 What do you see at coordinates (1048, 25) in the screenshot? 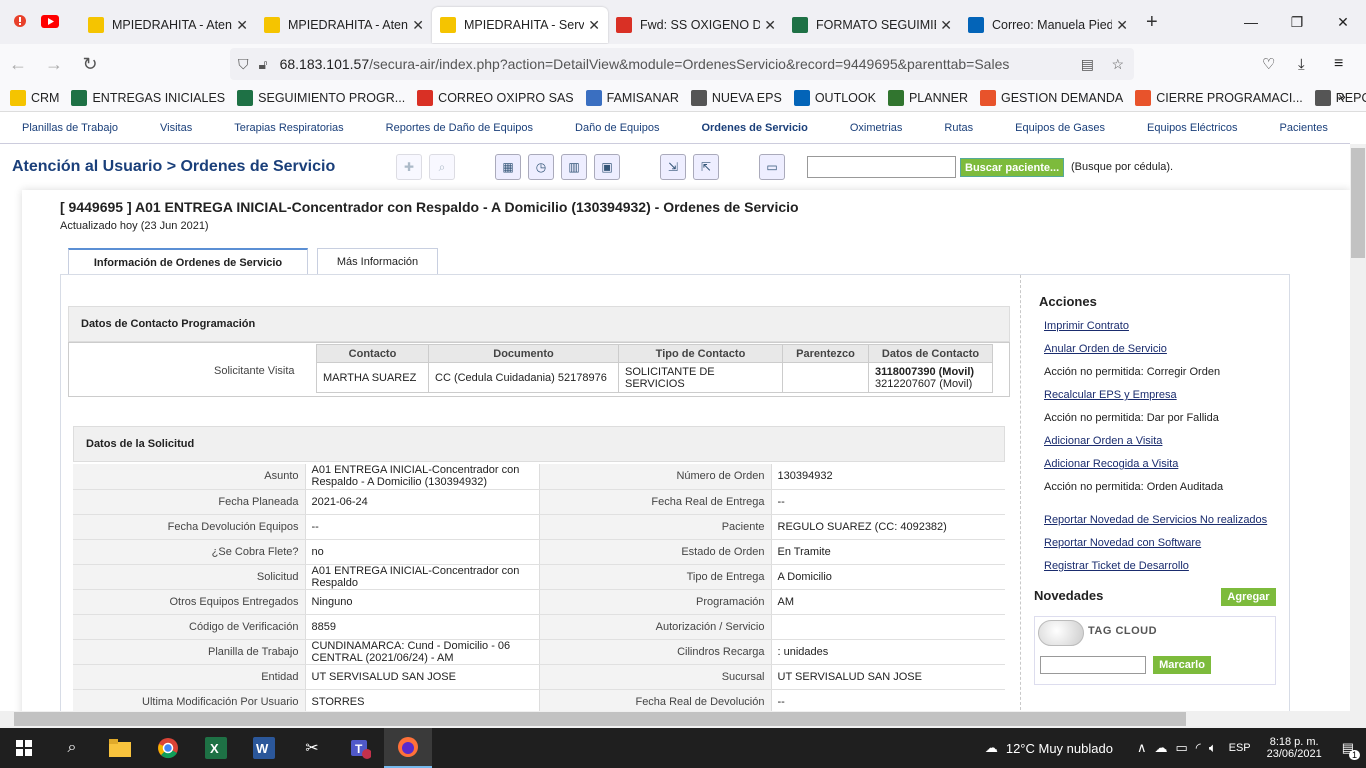
I see `browser-tab-5: Correo: Manuela Piedr ✕` at bounding box center [1048, 25].